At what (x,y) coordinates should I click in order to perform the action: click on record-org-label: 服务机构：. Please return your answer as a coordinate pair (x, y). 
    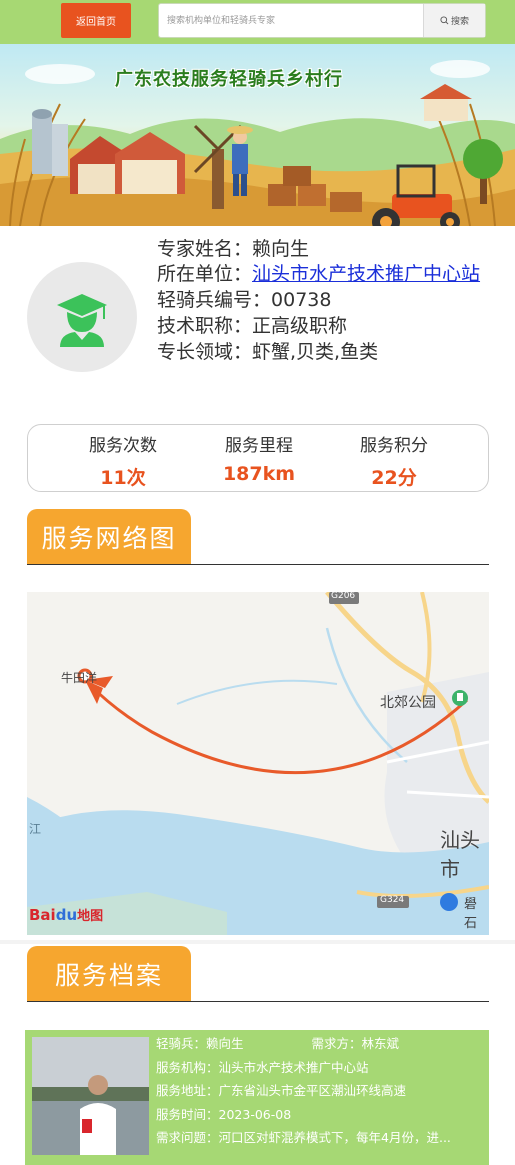
    Looking at the image, I should click on (187, 1067).